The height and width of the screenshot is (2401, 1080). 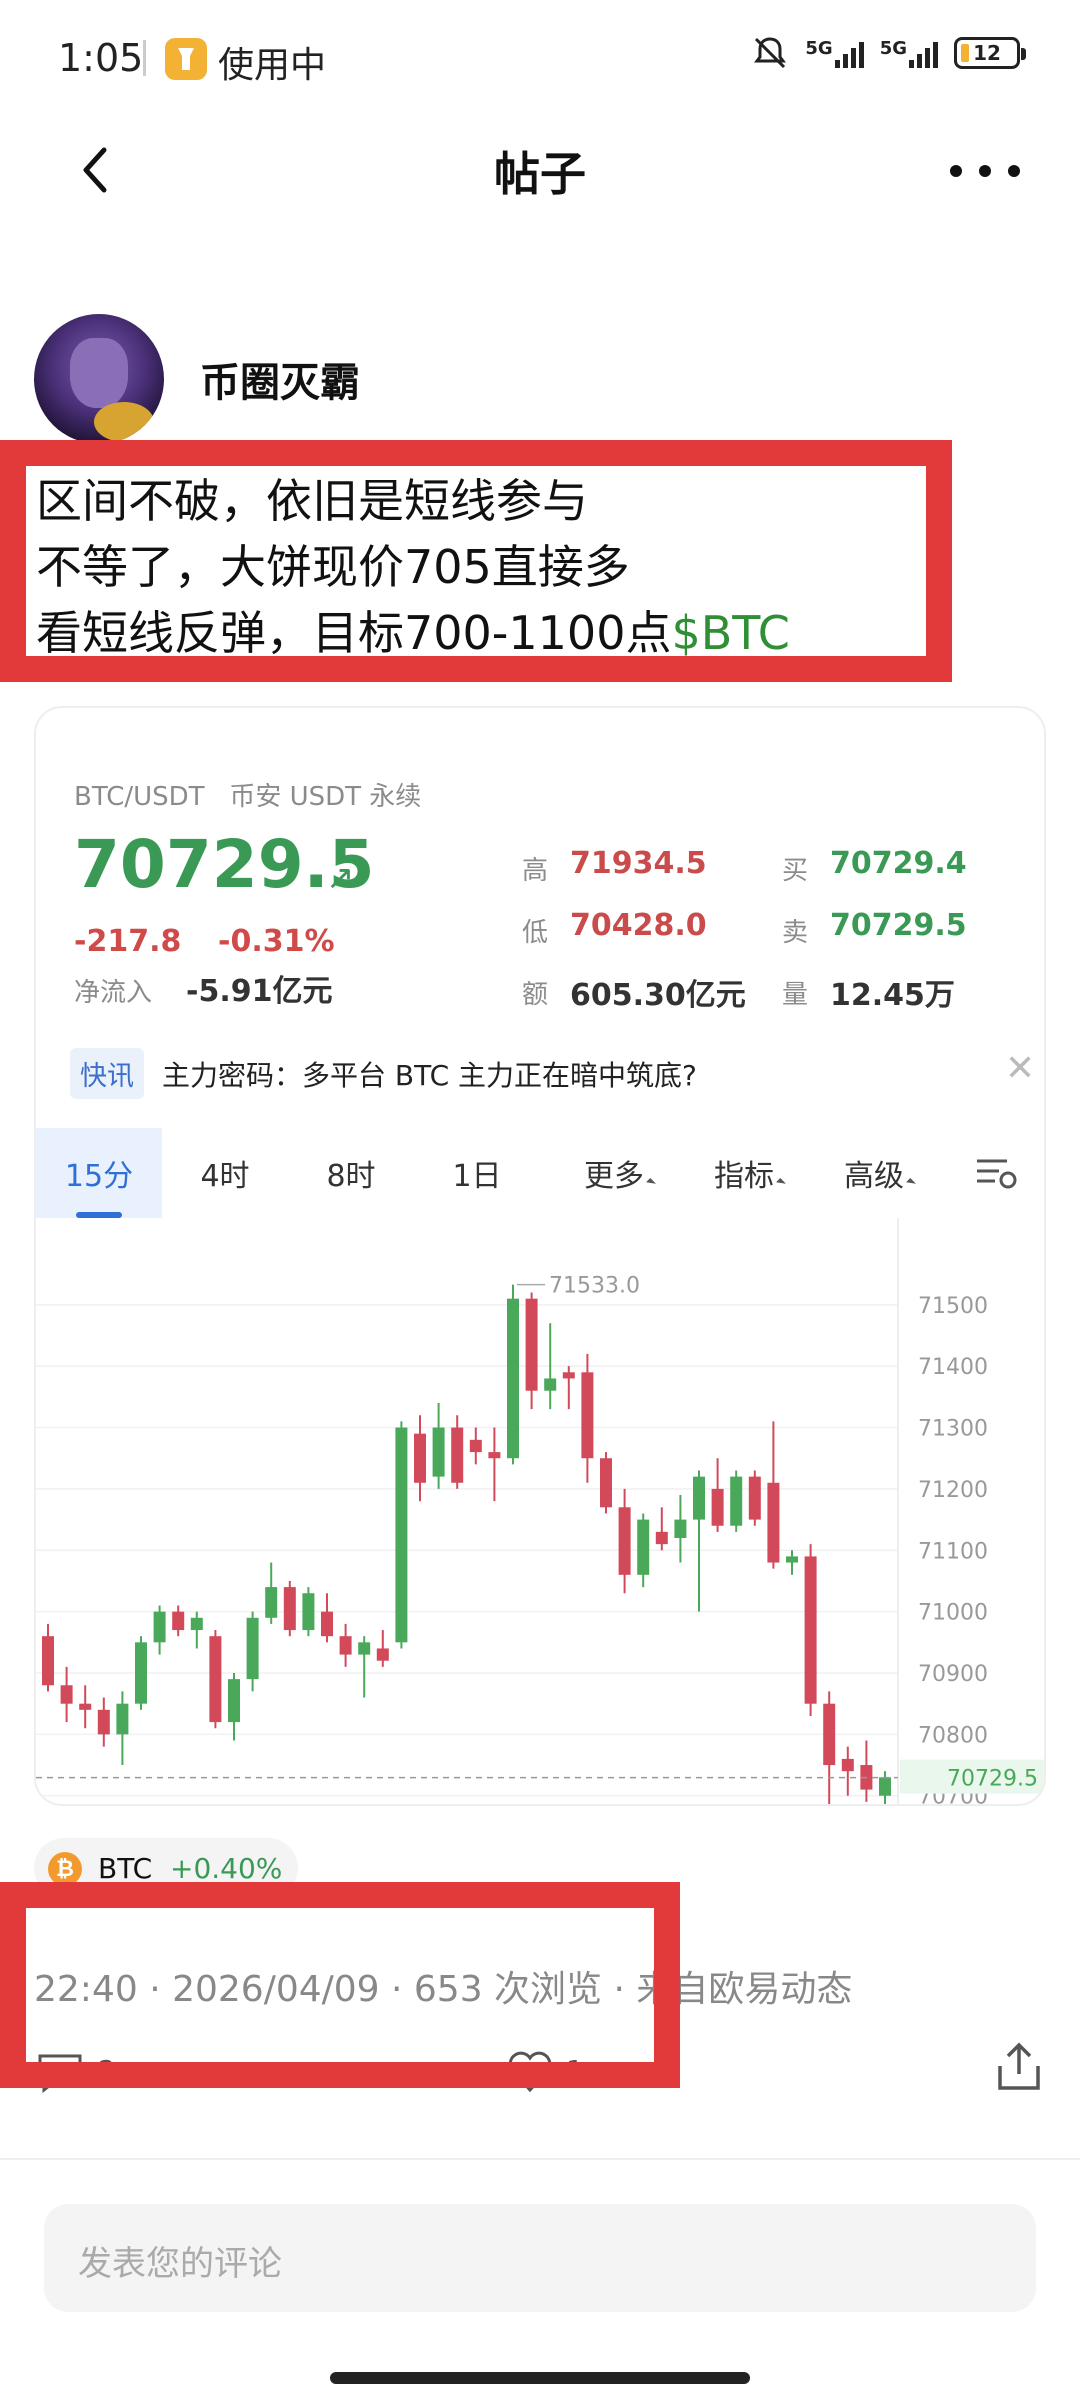 I want to click on sell-label: 卖, so click(x=795, y=933).